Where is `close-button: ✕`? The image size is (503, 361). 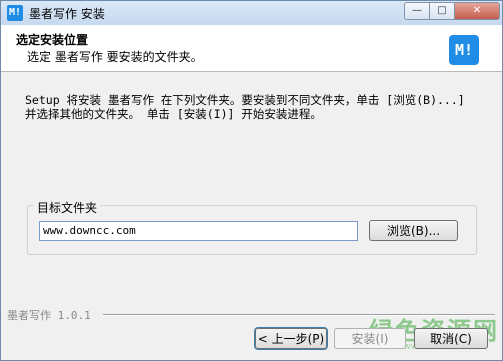
close-button: ✕ is located at coordinates (477, 11).